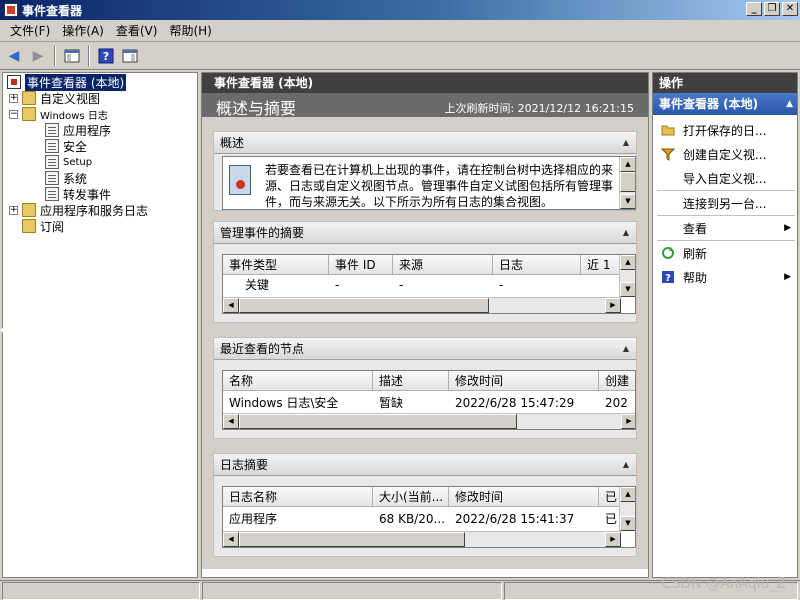 The width and height of the screenshot is (800, 600). What do you see at coordinates (361, 265) in the screenshot?
I see `column-header: 事件 ID` at bounding box center [361, 265].